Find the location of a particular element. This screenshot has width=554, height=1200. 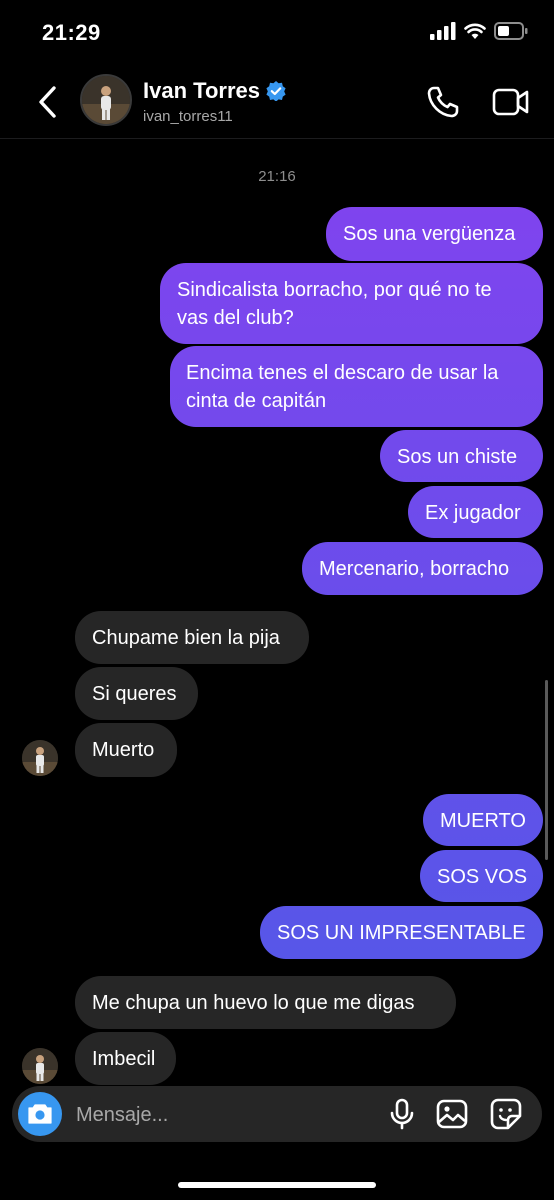

received-message-bubble: Si queres is located at coordinates (136, 693).